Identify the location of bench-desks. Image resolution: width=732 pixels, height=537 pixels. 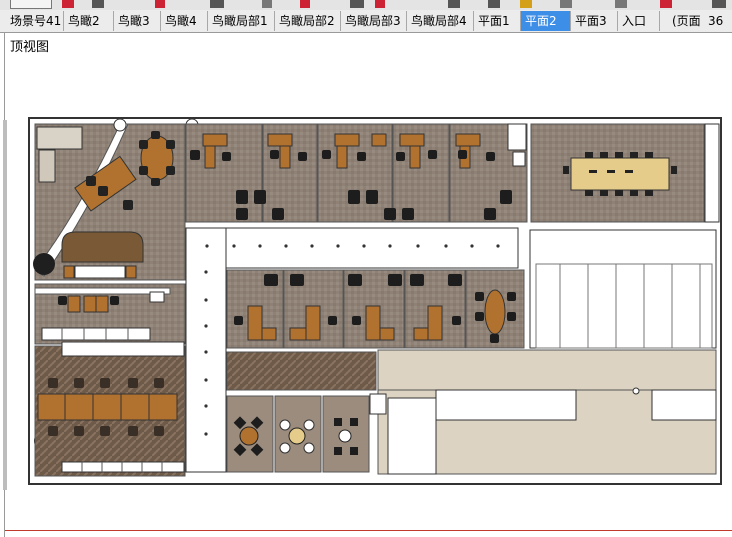
(107, 407).